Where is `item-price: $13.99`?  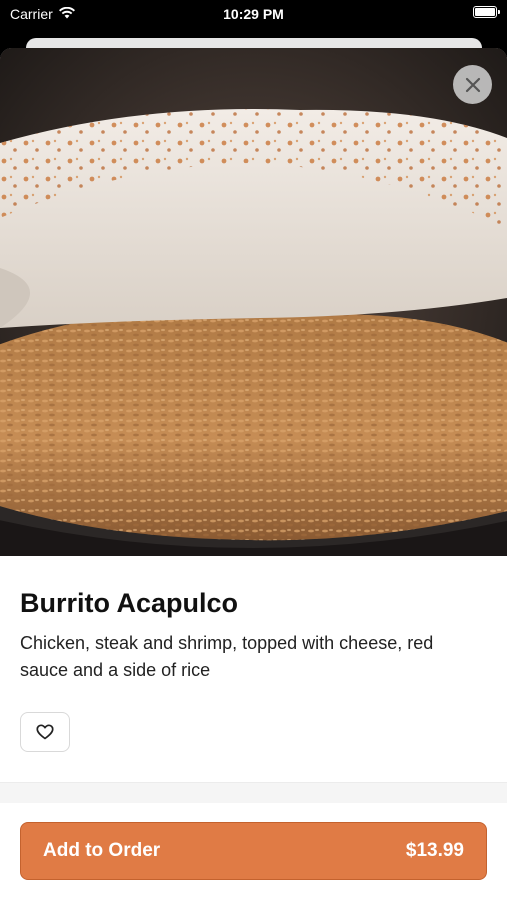
item-price: $13.99 is located at coordinates (434, 850).